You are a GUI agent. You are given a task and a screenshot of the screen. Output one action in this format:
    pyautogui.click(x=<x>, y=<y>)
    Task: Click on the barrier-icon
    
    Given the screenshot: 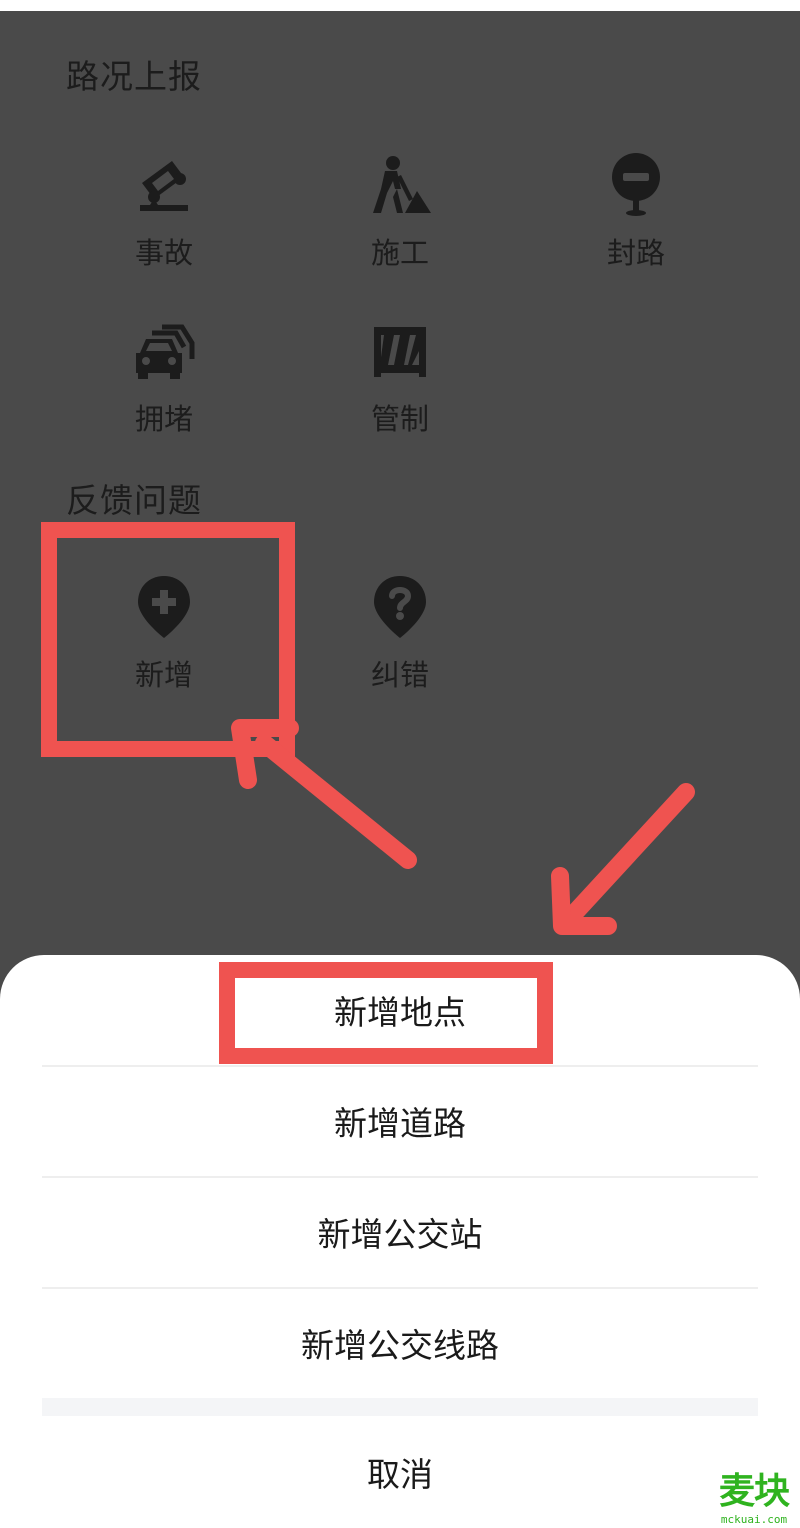 What is the action you would take?
    pyautogui.click(x=400, y=351)
    